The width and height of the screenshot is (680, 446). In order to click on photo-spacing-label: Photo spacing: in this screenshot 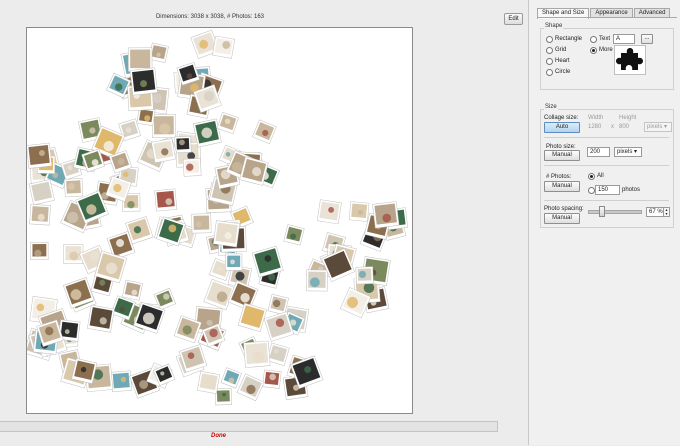, I will do `click(564, 209)`.